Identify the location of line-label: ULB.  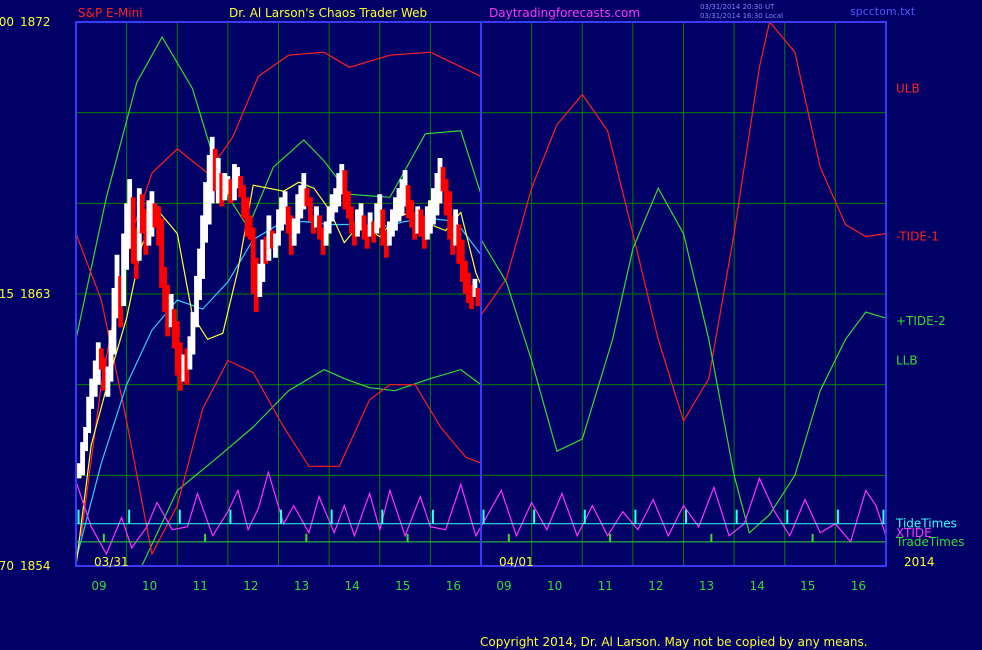
(908, 88).